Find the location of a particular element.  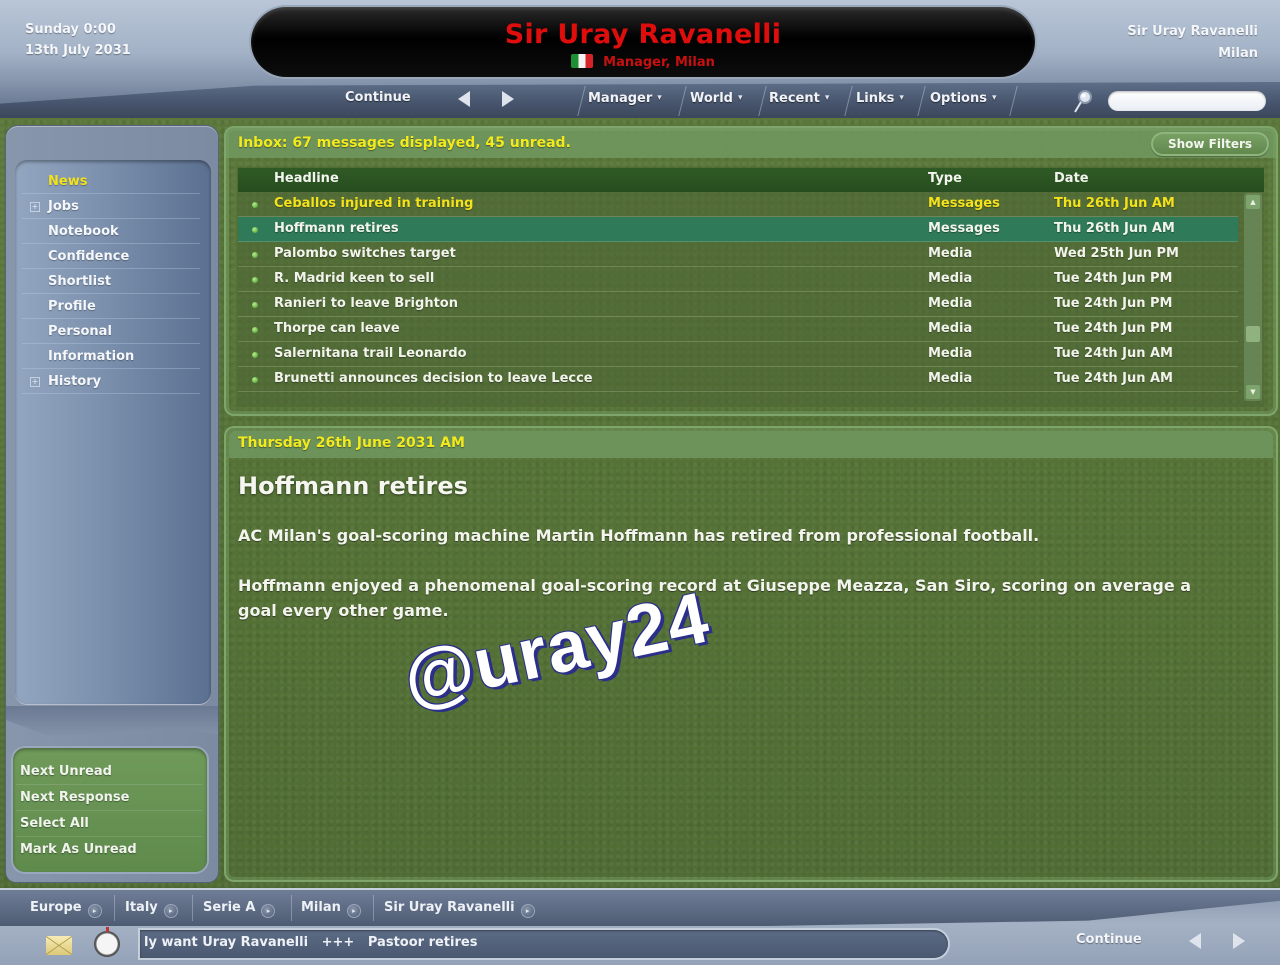

title-banner: Sir Uray Ravanelli Manager, Milan is located at coordinates (643, 42).